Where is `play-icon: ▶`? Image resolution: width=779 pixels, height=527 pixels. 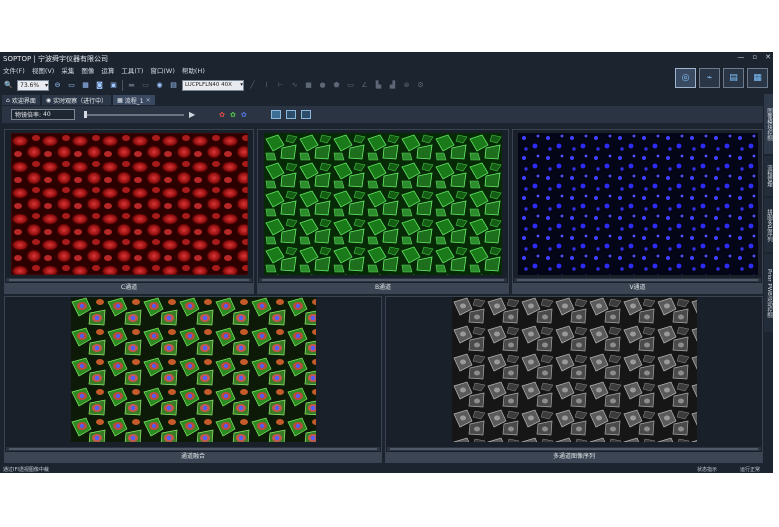 play-icon: ▶ is located at coordinates (192, 114).